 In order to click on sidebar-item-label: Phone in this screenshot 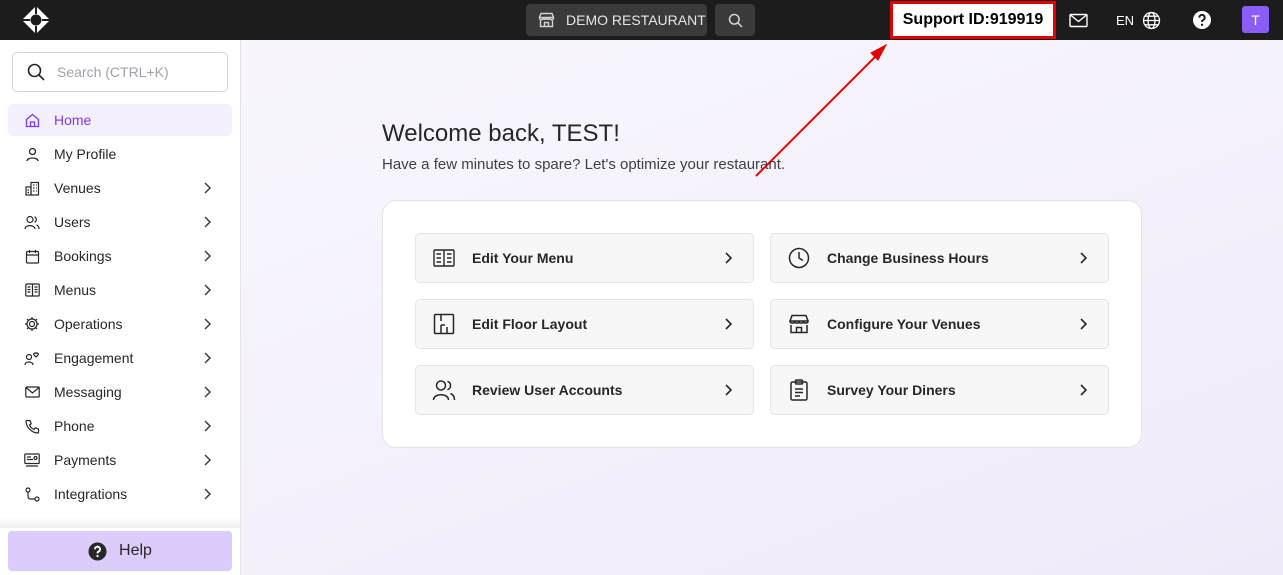, I will do `click(74, 426)`.